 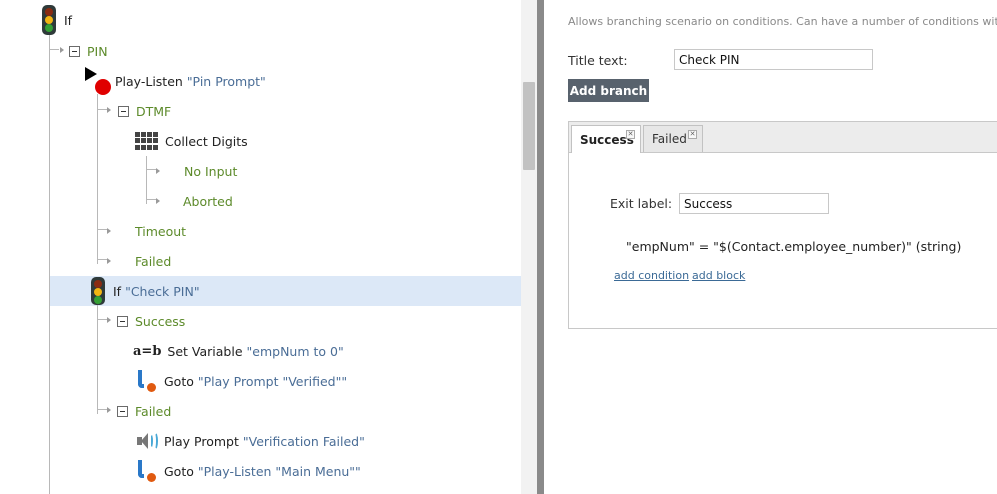 I want to click on tab-label: Failed, so click(x=669, y=139).